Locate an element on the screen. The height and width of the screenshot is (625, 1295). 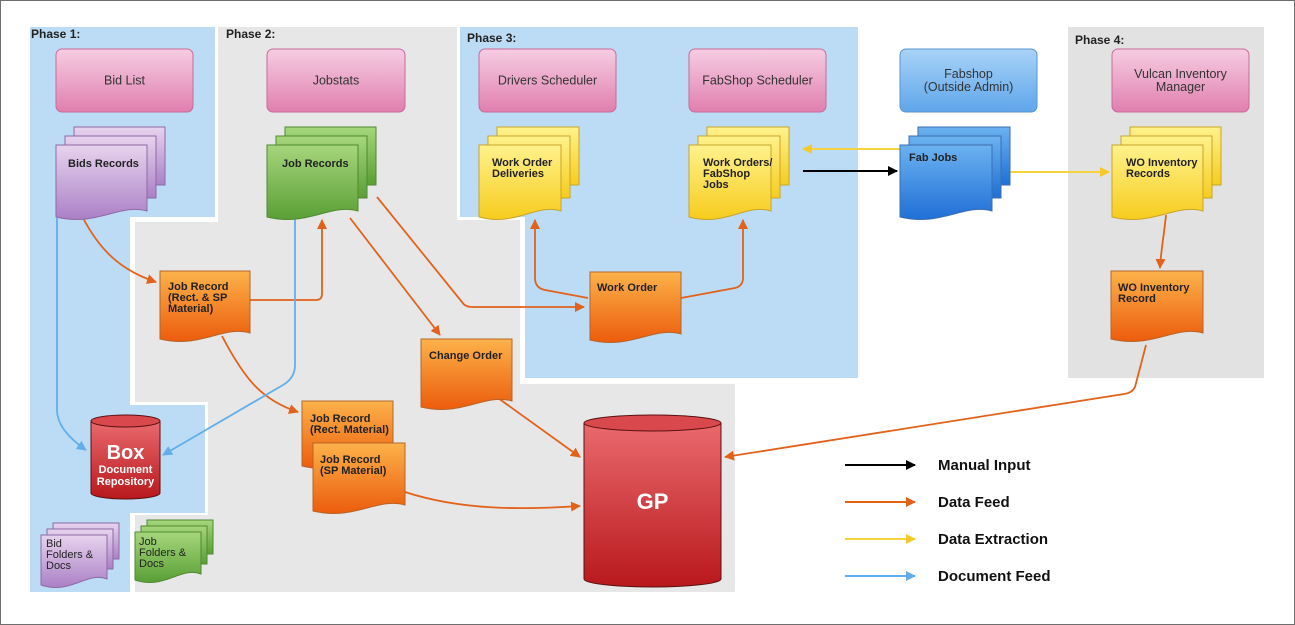
database-box-repository: BoxDocumentRepository is located at coordinates (125, 457).